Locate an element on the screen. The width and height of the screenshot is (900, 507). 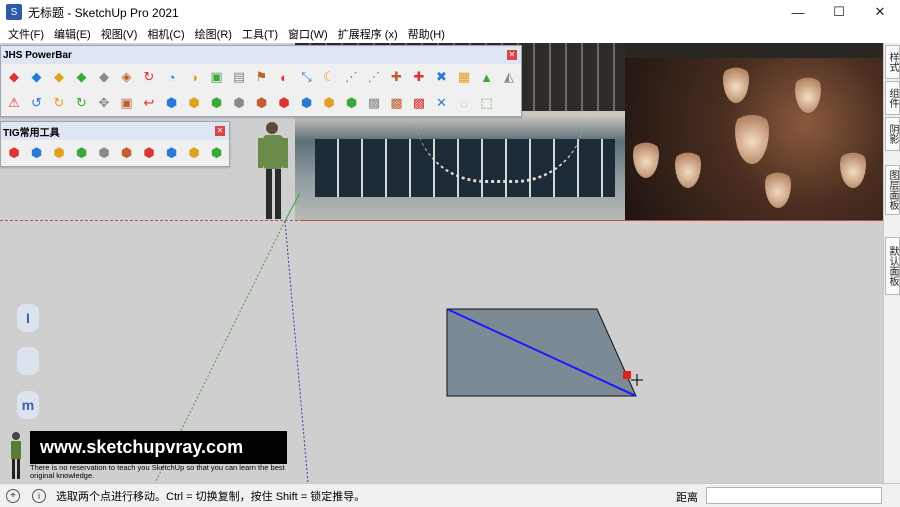
jhs-tool-icon: ◐ is located at coordinates (284, 77).